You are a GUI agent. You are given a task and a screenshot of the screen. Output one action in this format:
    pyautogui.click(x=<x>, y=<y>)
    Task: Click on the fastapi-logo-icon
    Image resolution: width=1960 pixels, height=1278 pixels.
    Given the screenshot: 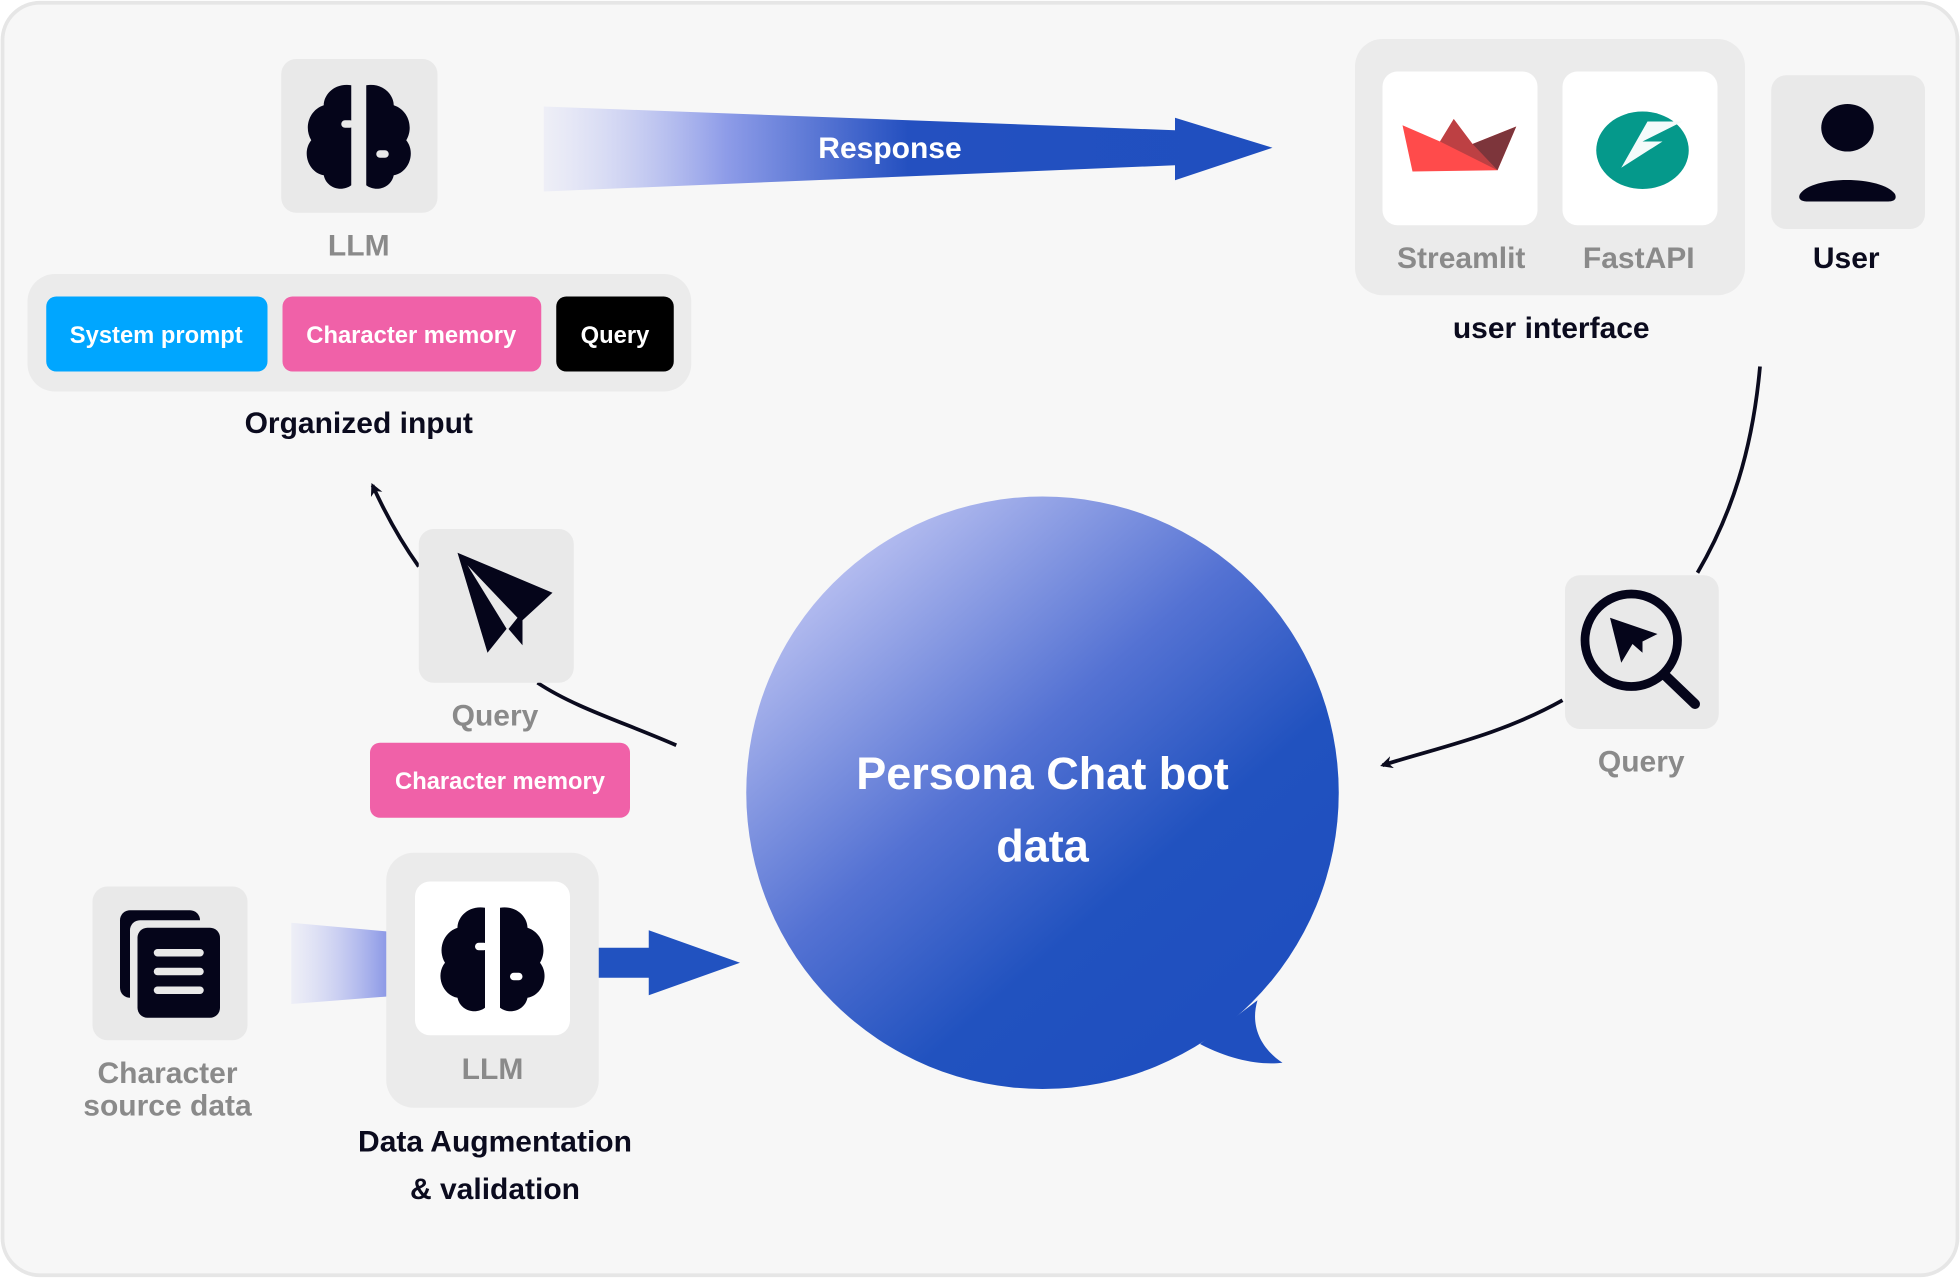 What is the action you would take?
    pyautogui.click(x=1642, y=150)
    